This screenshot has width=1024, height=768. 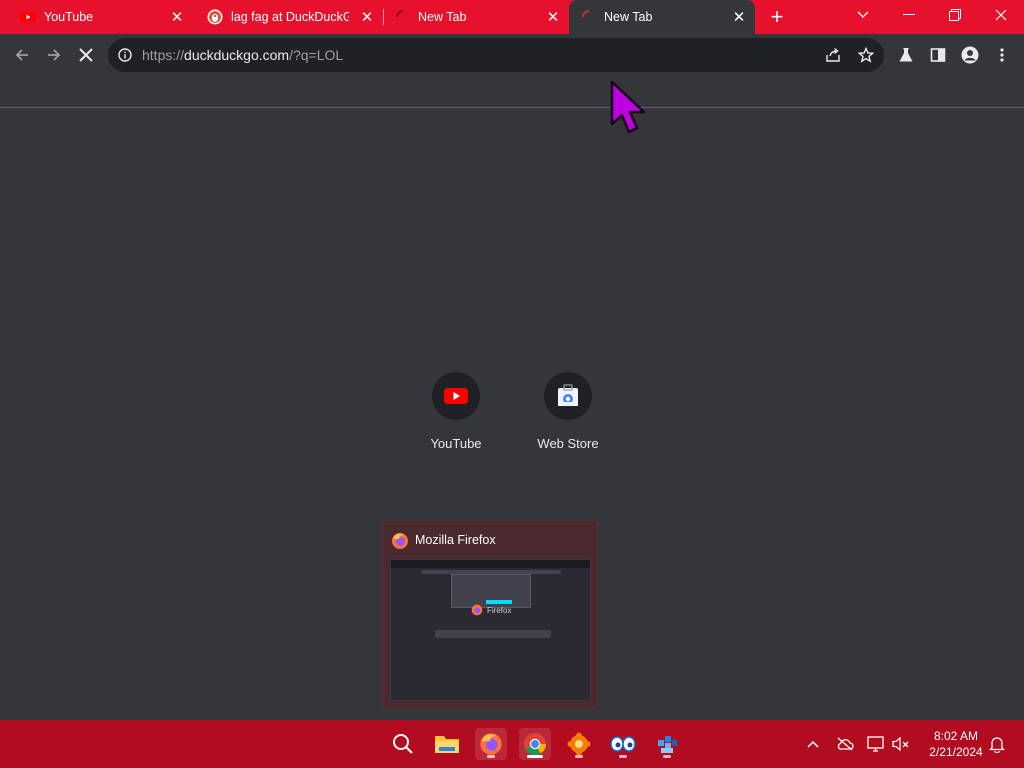 What do you see at coordinates (512, 92) in the screenshot?
I see `toolbar-divider-area` at bounding box center [512, 92].